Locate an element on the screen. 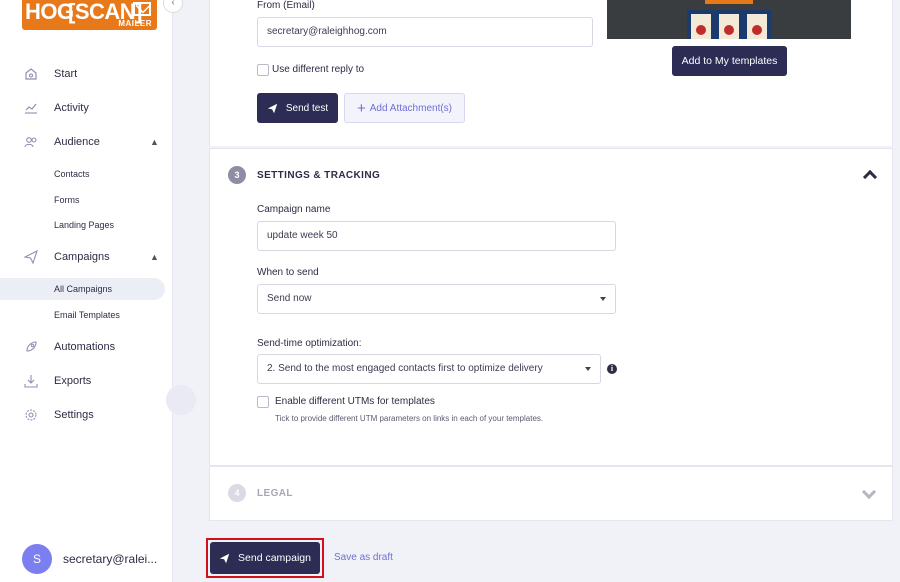 The width and height of the screenshot is (900, 582). sidebar-item-settings: Settings is located at coordinates (82, 415).